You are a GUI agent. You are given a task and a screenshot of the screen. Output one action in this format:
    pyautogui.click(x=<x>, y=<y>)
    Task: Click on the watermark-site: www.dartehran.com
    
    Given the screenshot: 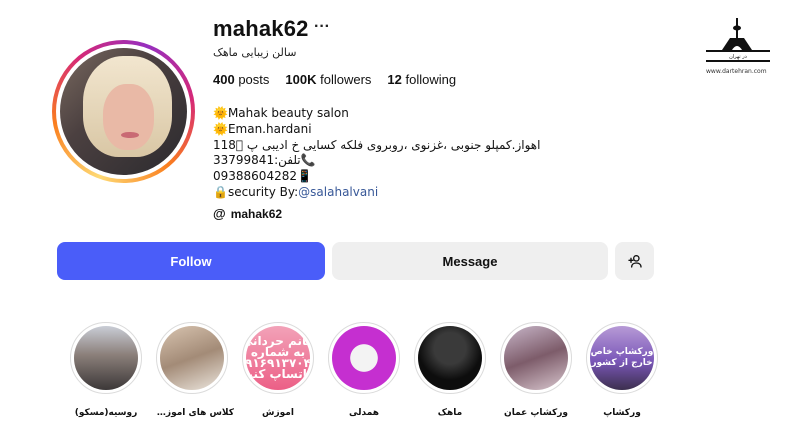 What is the action you would take?
    pyautogui.click(x=736, y=71)
    